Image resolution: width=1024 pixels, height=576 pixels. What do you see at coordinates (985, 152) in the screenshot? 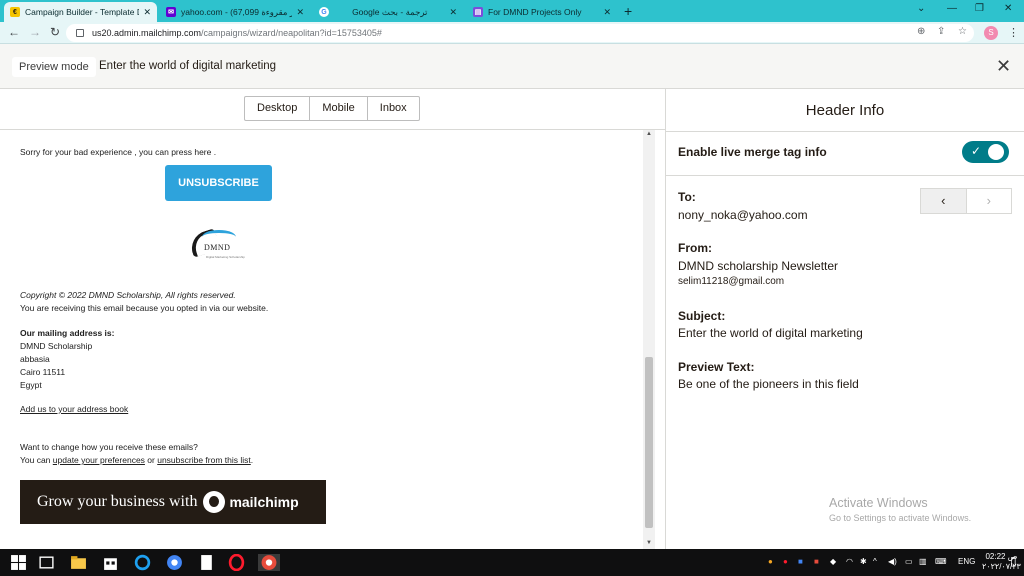
I see `merge-tag-toggle: ✓` at bounding box center [985, 152].